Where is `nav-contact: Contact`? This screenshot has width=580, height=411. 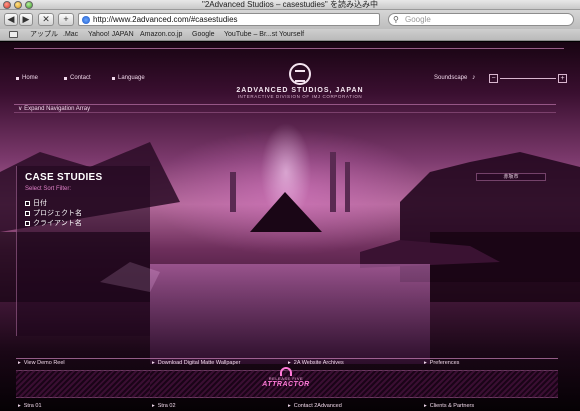 nav-contact: Contact is located at coordinates (77, 78).